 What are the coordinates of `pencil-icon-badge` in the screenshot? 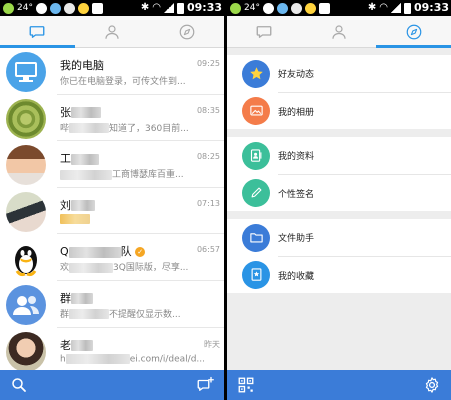 It's located at (256, 192).